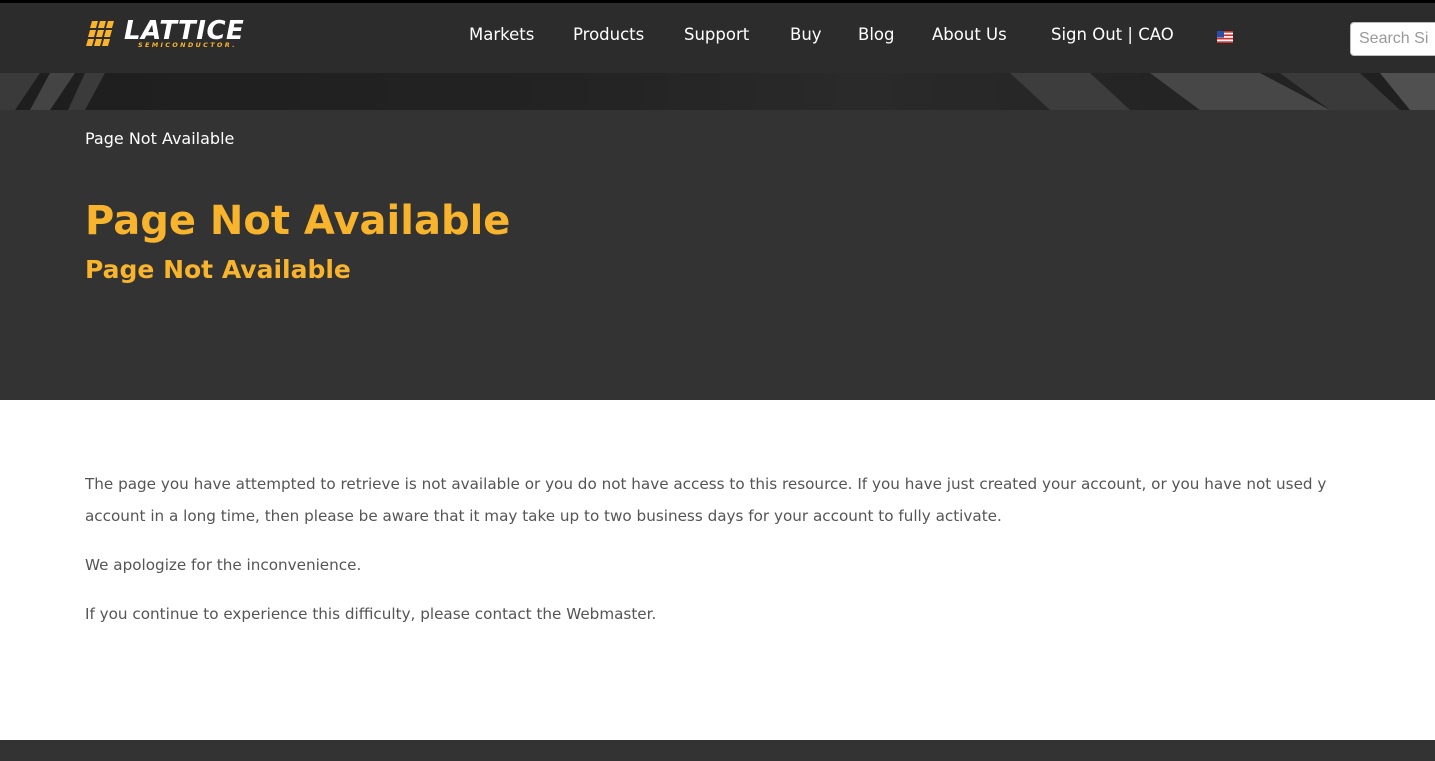 The image size is (1435, 761). I want to click on lattice-logo: LATTICE SEMICONDUCTOR., so click(176, 34).